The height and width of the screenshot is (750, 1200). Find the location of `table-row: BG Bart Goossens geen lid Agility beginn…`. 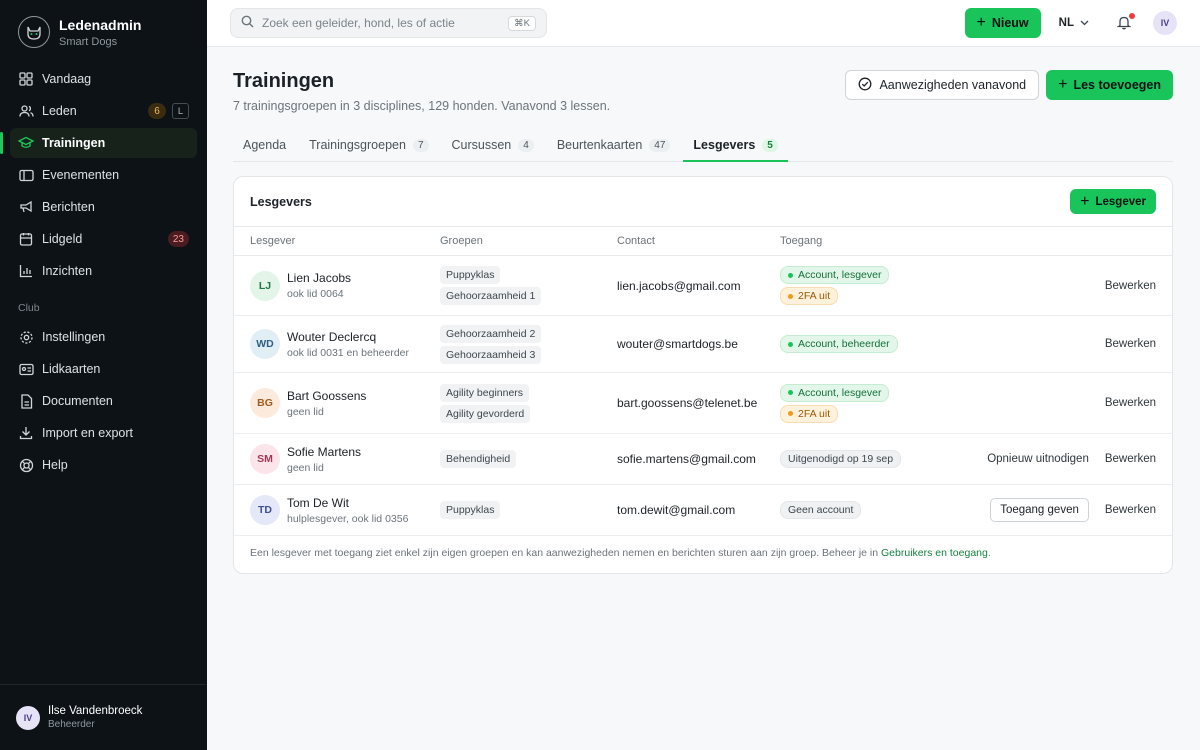

table-row: BG Bart Goossens geen lid Agility beginn… is located at coordinates (703, 403).